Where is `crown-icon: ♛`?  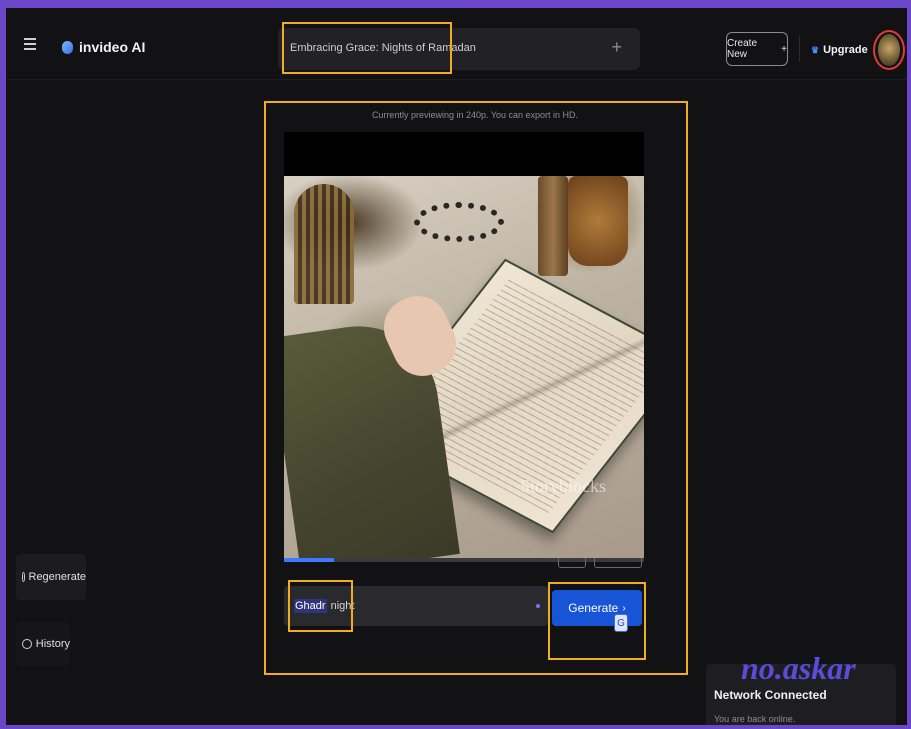 crown-icon: ♛ is located at coordinates (815, 49).